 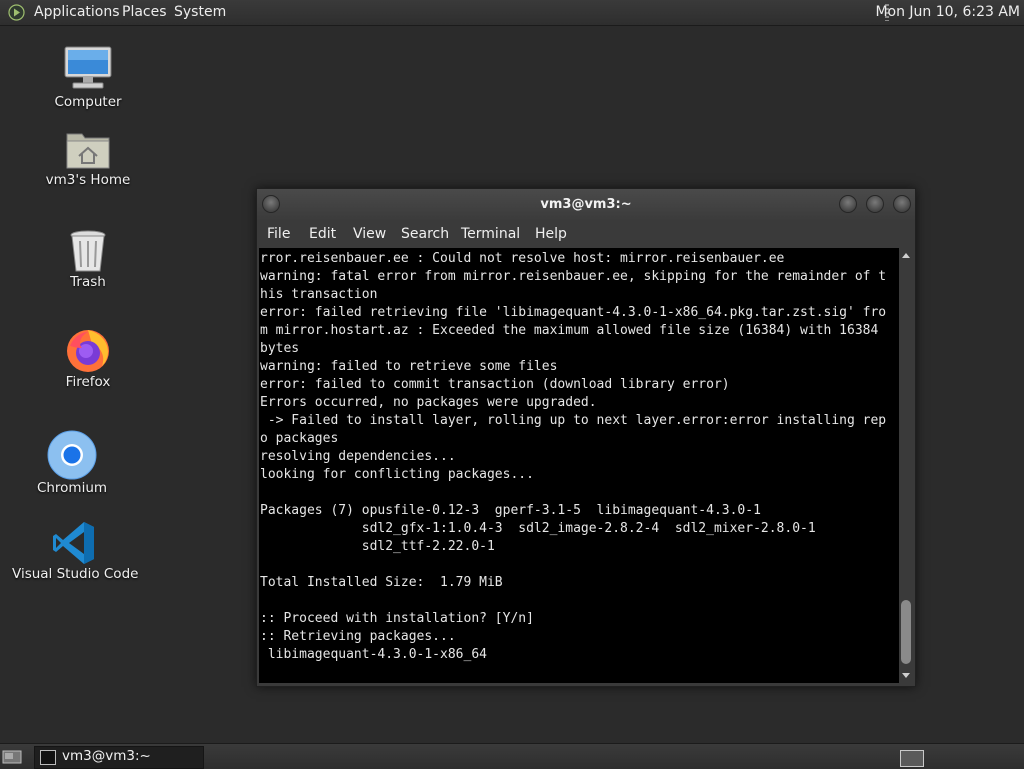 What do you see at coordinates (902, 204) in the screenshot?
I see `close-button` at bounding box center [902, 204].